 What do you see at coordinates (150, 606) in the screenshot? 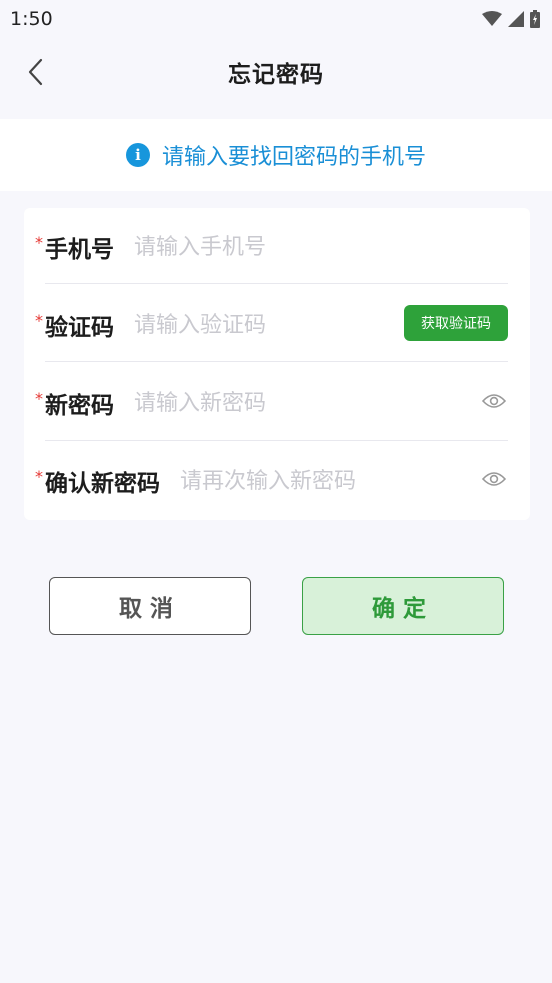
I see `cancel-button: 取消` at bounding box center [150, 606].